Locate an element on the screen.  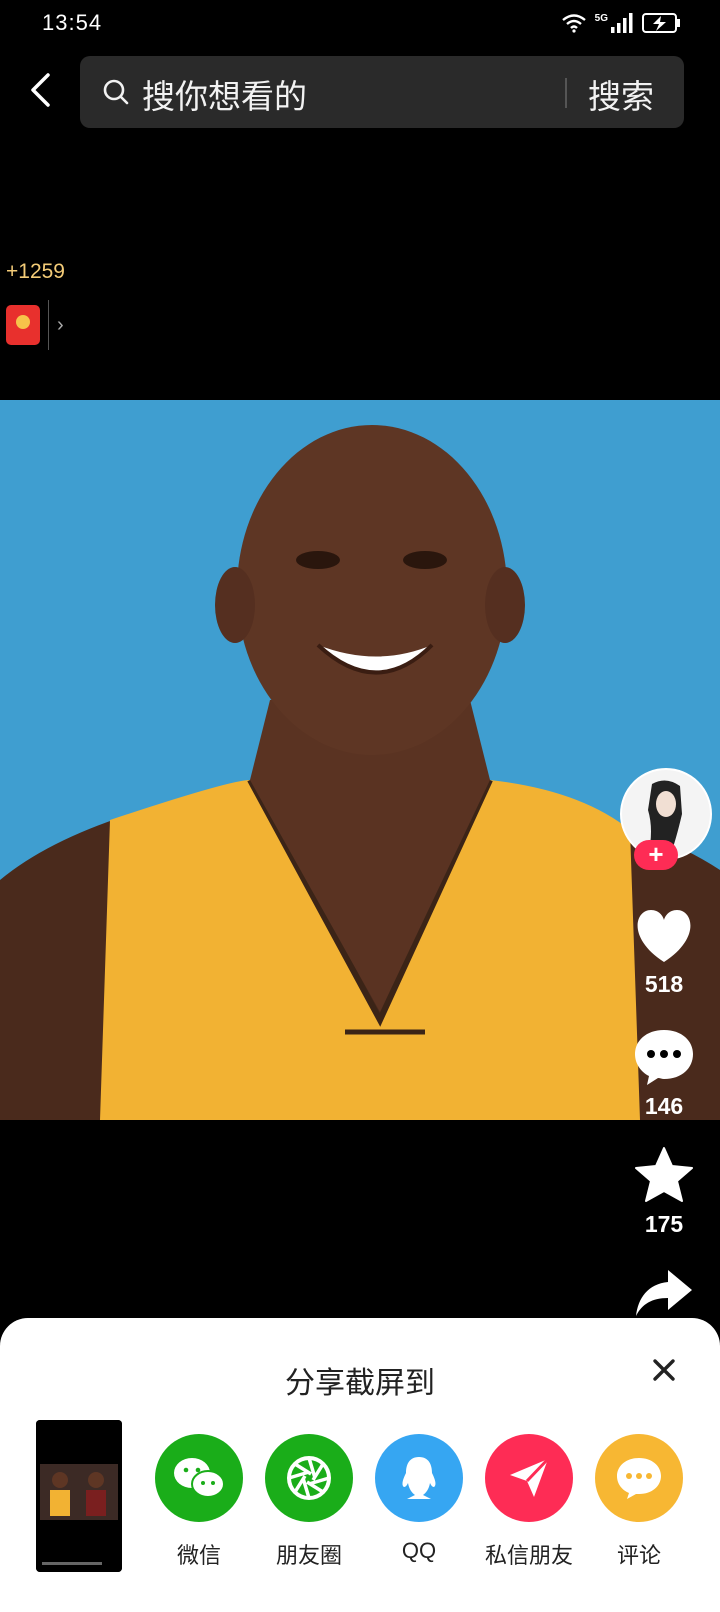
wechat-icon is located at coordinates (199, 1478).